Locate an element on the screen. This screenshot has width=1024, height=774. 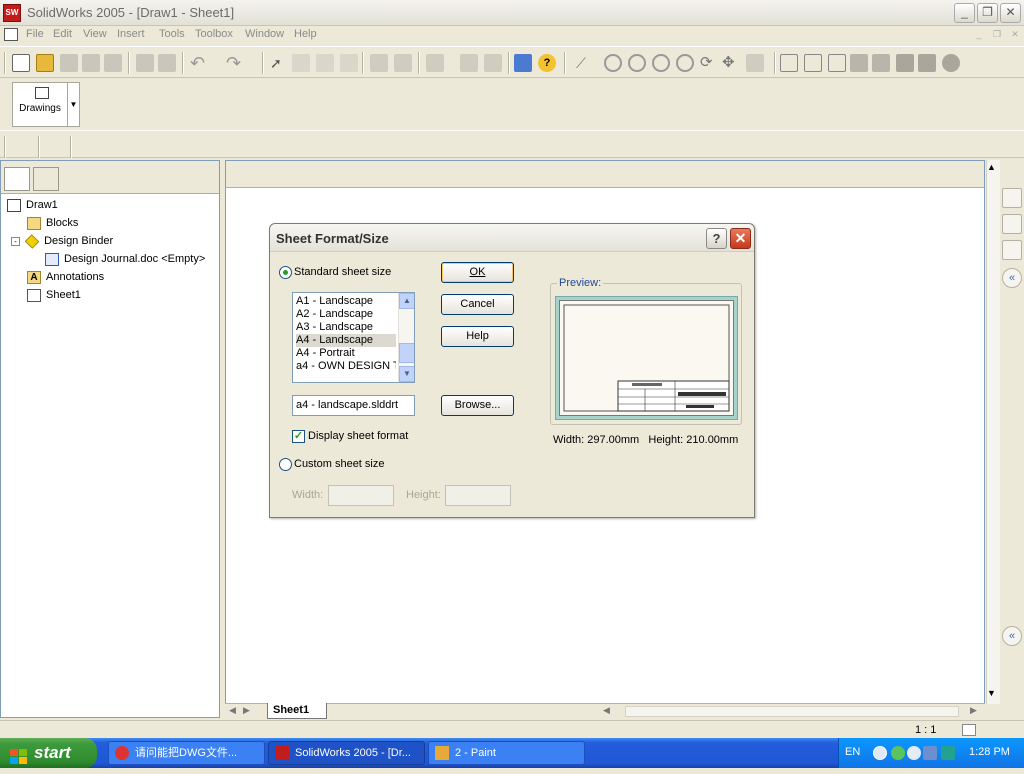
rotate-view-icon: ⟳ is located at coordinates (709, 63).